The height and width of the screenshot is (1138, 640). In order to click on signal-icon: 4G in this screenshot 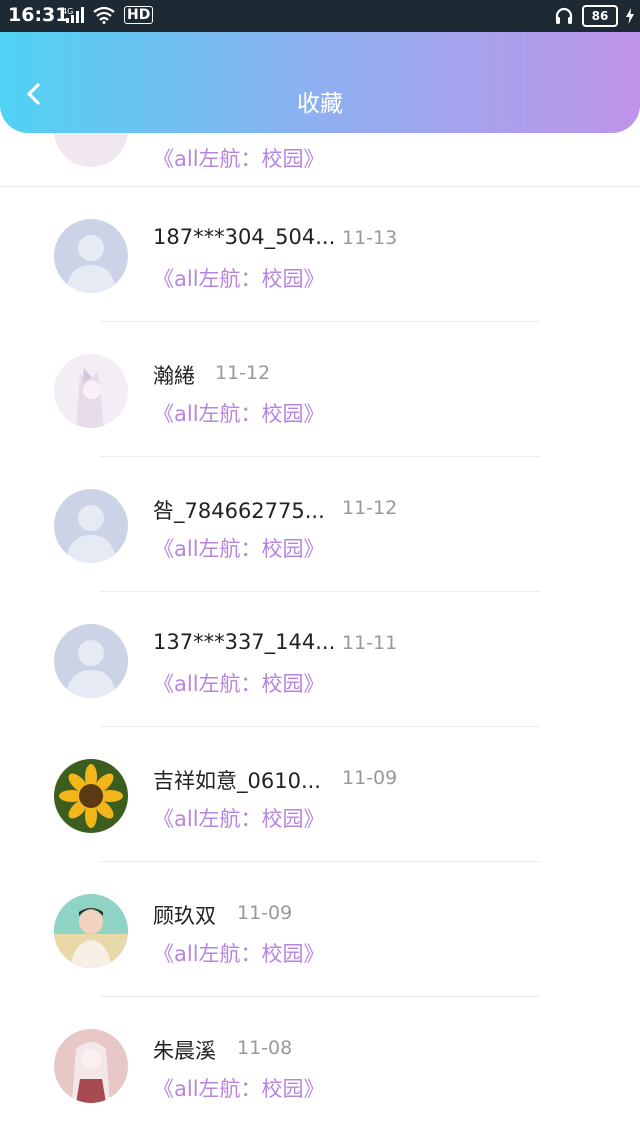, I will do `click(73, 15)`.